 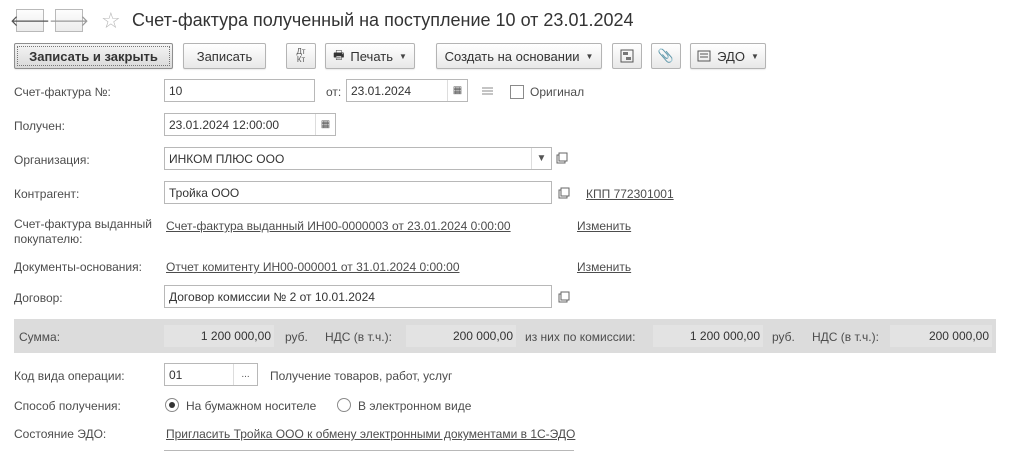 I want to click on organization-label: Организация:, so click(x=52, y=160).